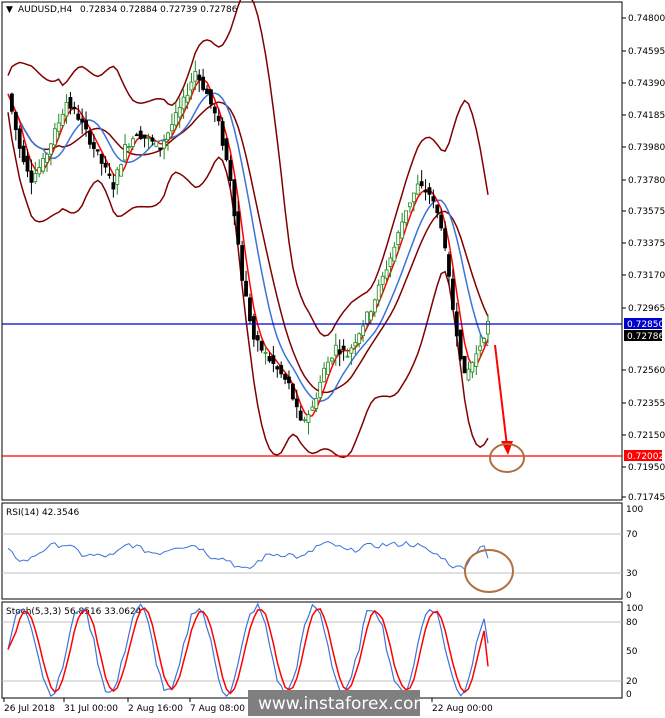  Describe the element at coordinates (632, 682) in the screenshot. I see `stoch-tick-20: 20` at that location.